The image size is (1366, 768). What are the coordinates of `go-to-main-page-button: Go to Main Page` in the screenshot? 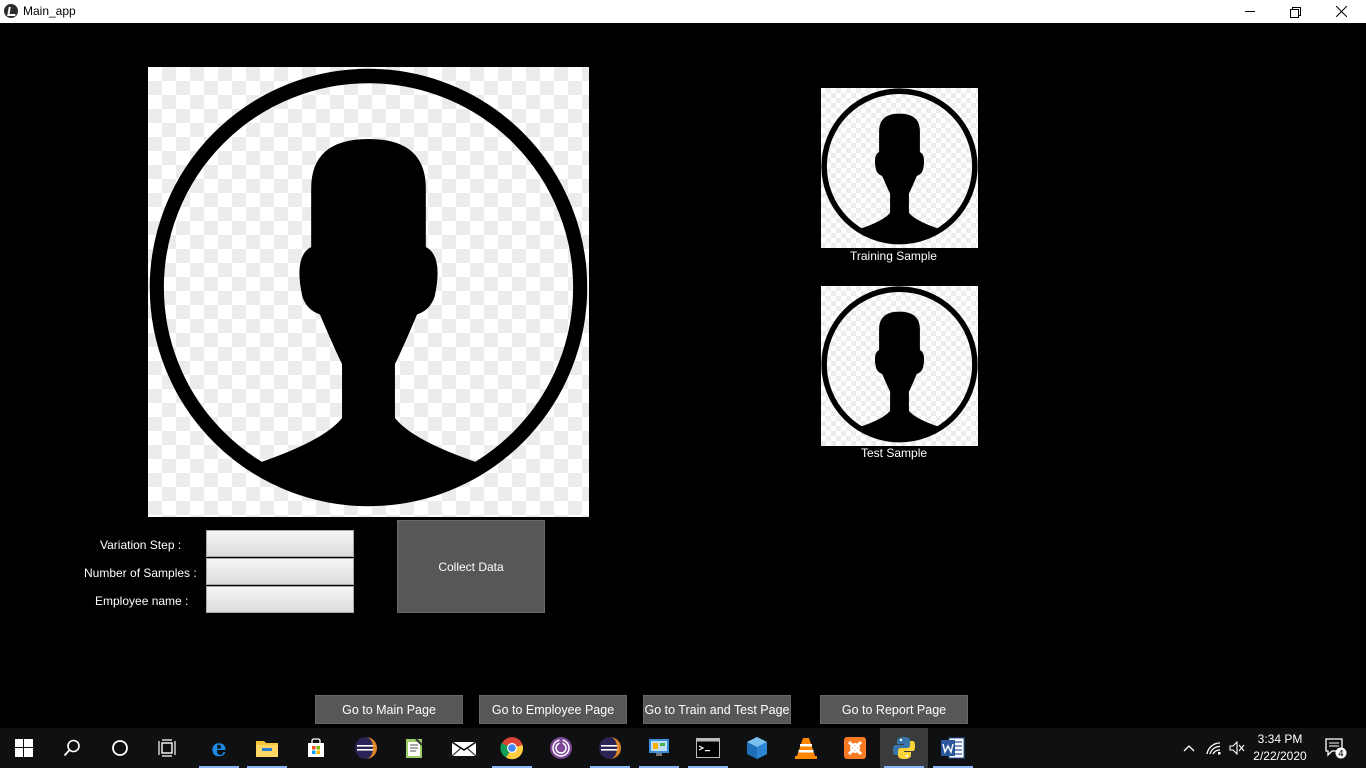 It's located at (389, 709).